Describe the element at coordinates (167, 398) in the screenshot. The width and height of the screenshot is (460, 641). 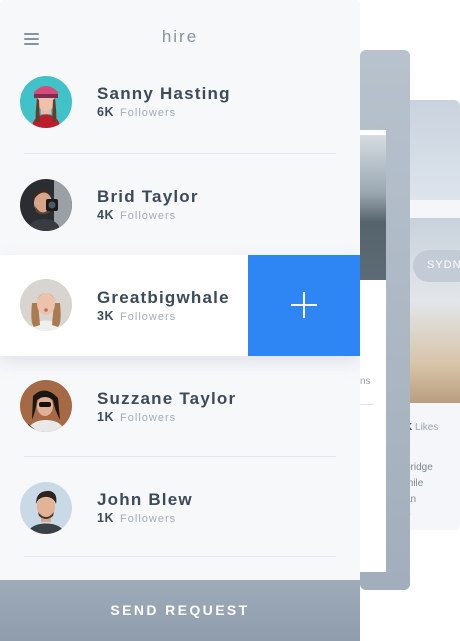
I see `user-name: Suzzane Taylor` at that location.